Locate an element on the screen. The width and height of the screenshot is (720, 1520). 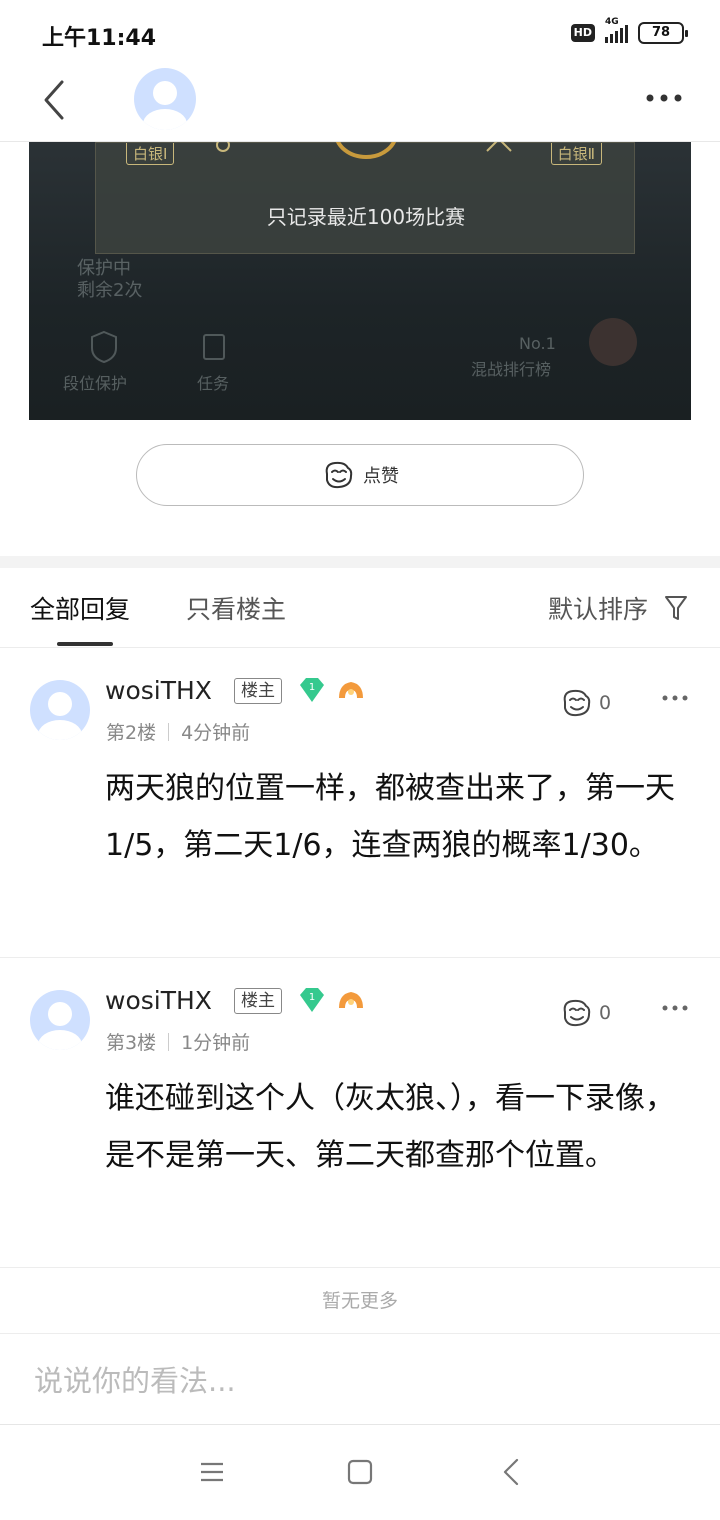
menu-icon is located at coordinates (212, 1472).